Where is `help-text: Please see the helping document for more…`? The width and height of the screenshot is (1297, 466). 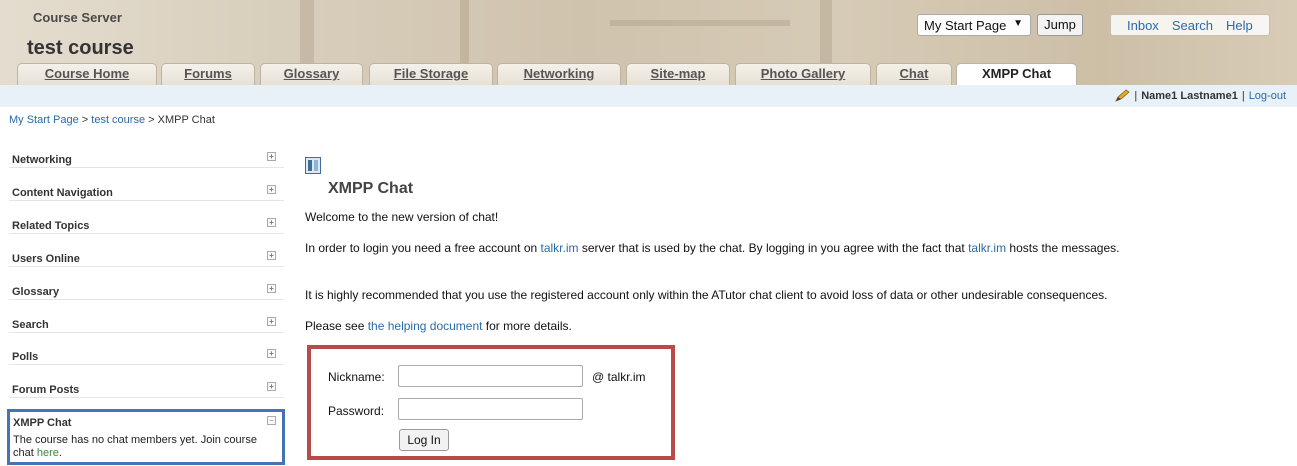
help-text: Please see the helping document for more… is located at coordinates (755, 326).